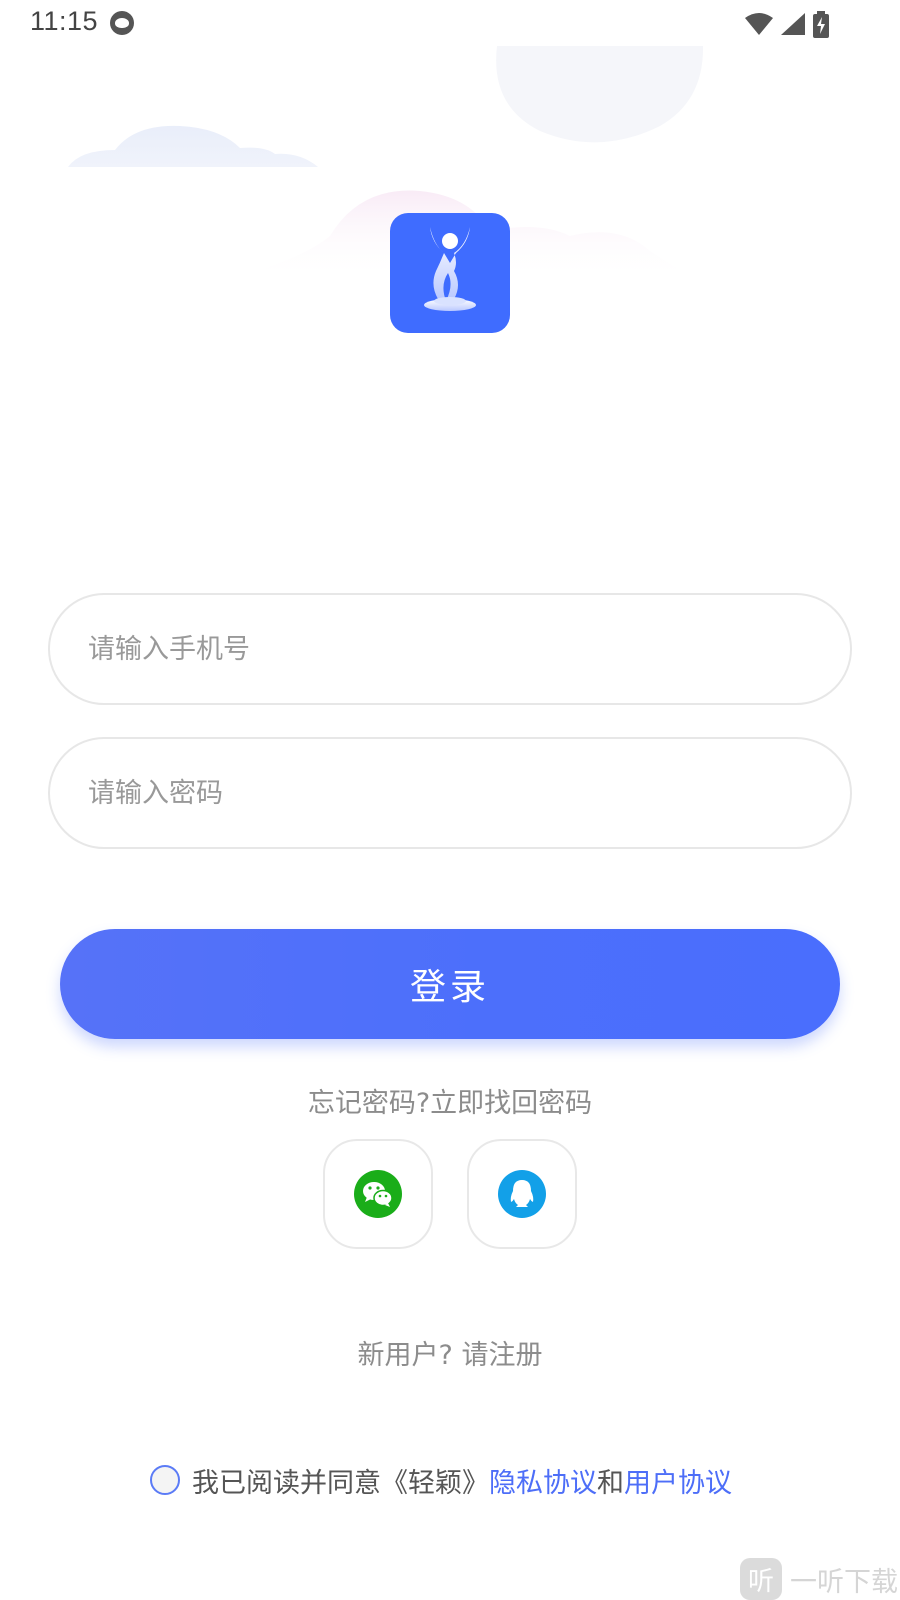  Describe the element at coordinates (64, 21) in the screenshot. I see `status-time: 11:15` at that location.